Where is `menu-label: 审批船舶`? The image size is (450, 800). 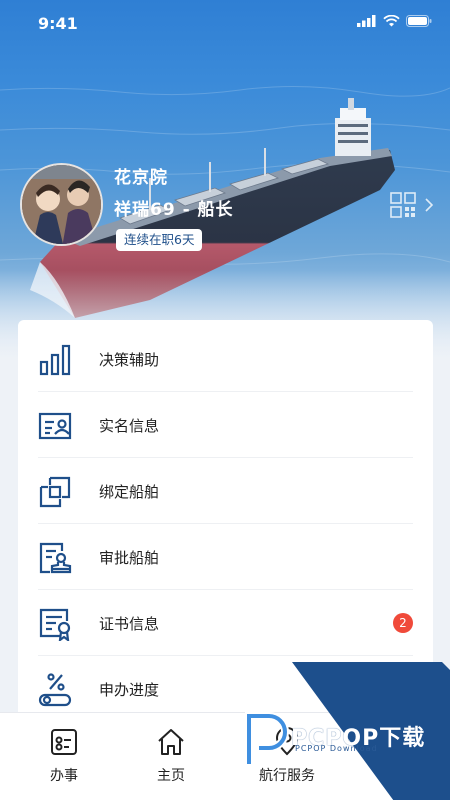 menu-label: 审批船舶 is located at coordinates (129, 557).